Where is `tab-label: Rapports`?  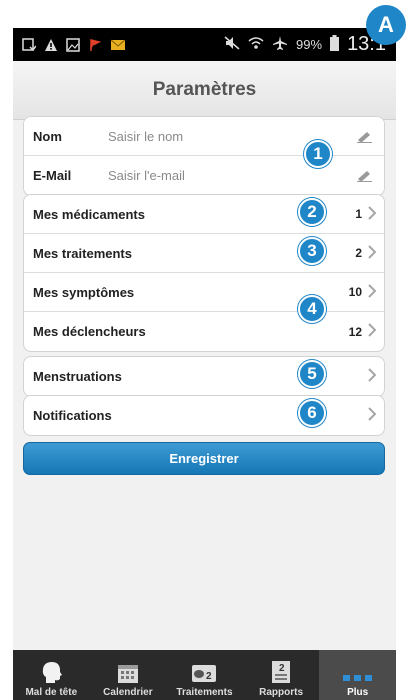 tab-label: Rapports is located at coordinates (281, 692).